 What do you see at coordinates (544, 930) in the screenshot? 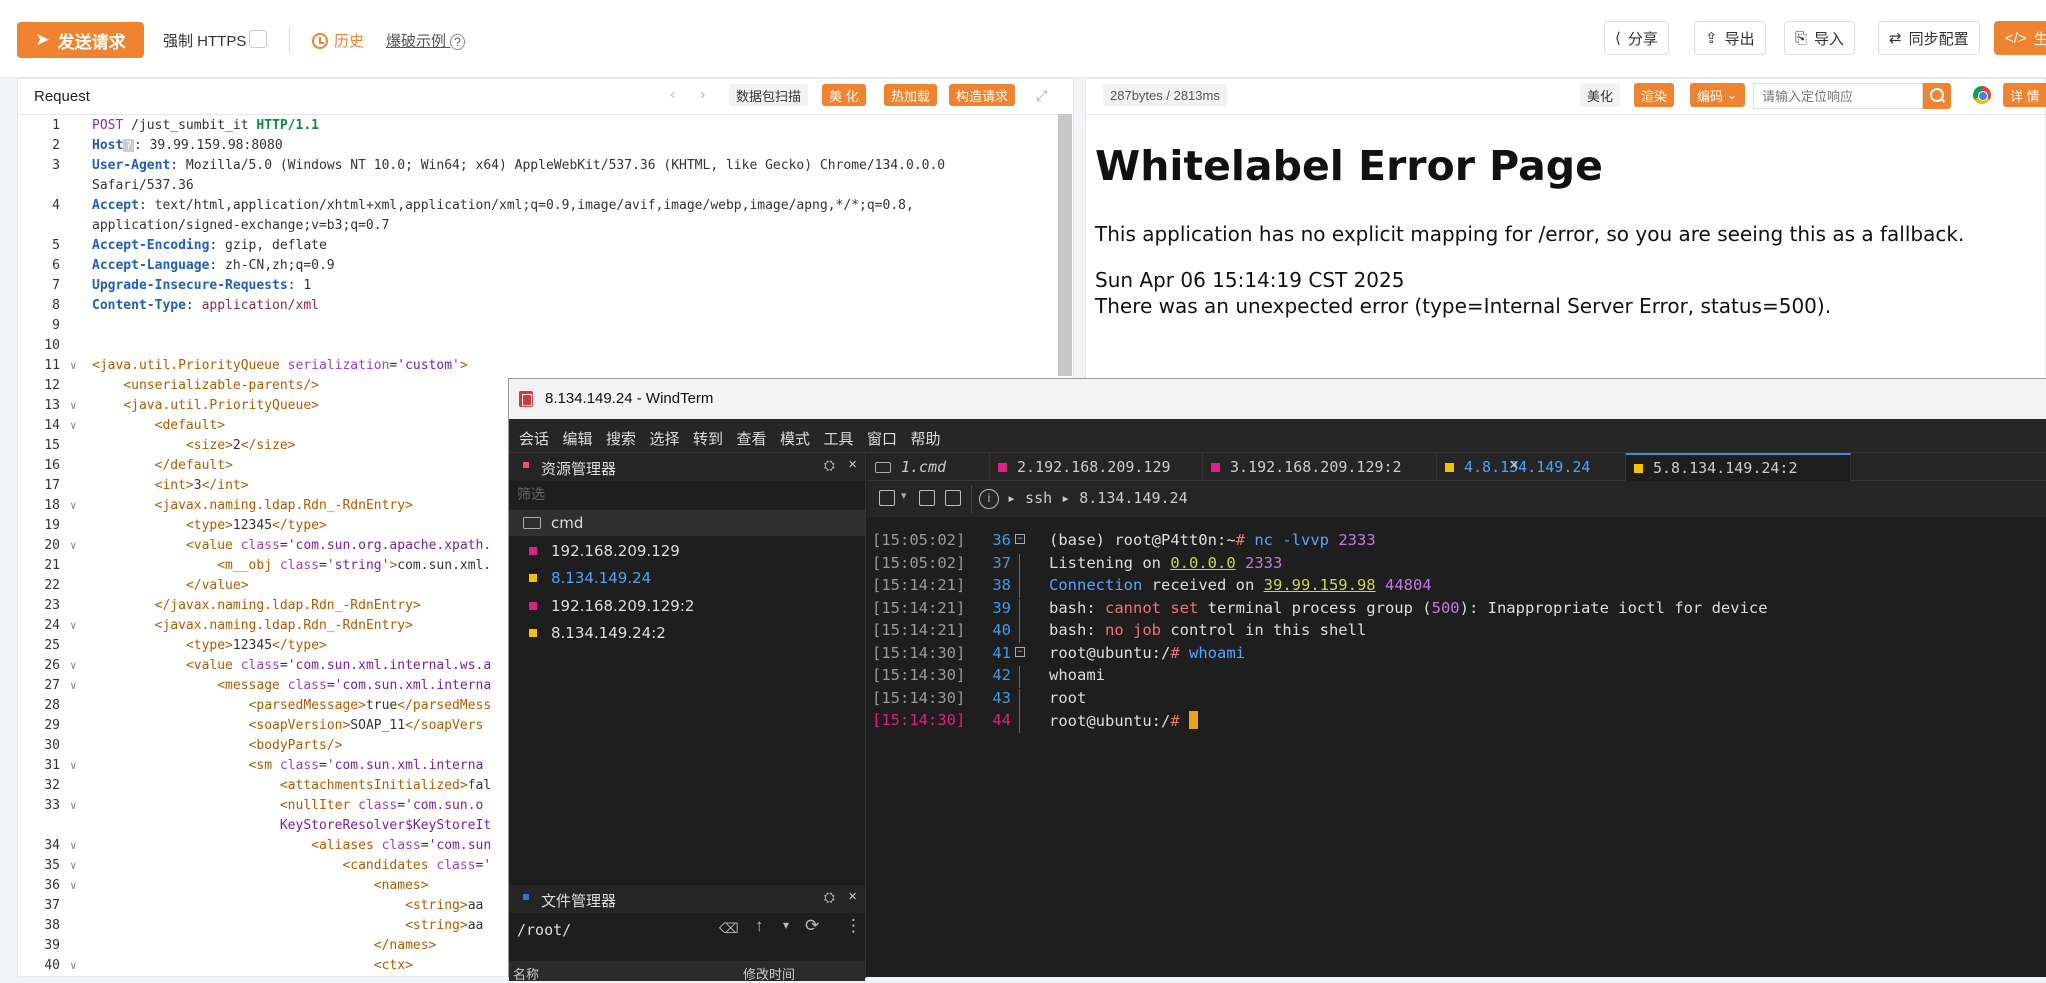
I see `file-manager-path: /root/` at bounding box center [544, 930].